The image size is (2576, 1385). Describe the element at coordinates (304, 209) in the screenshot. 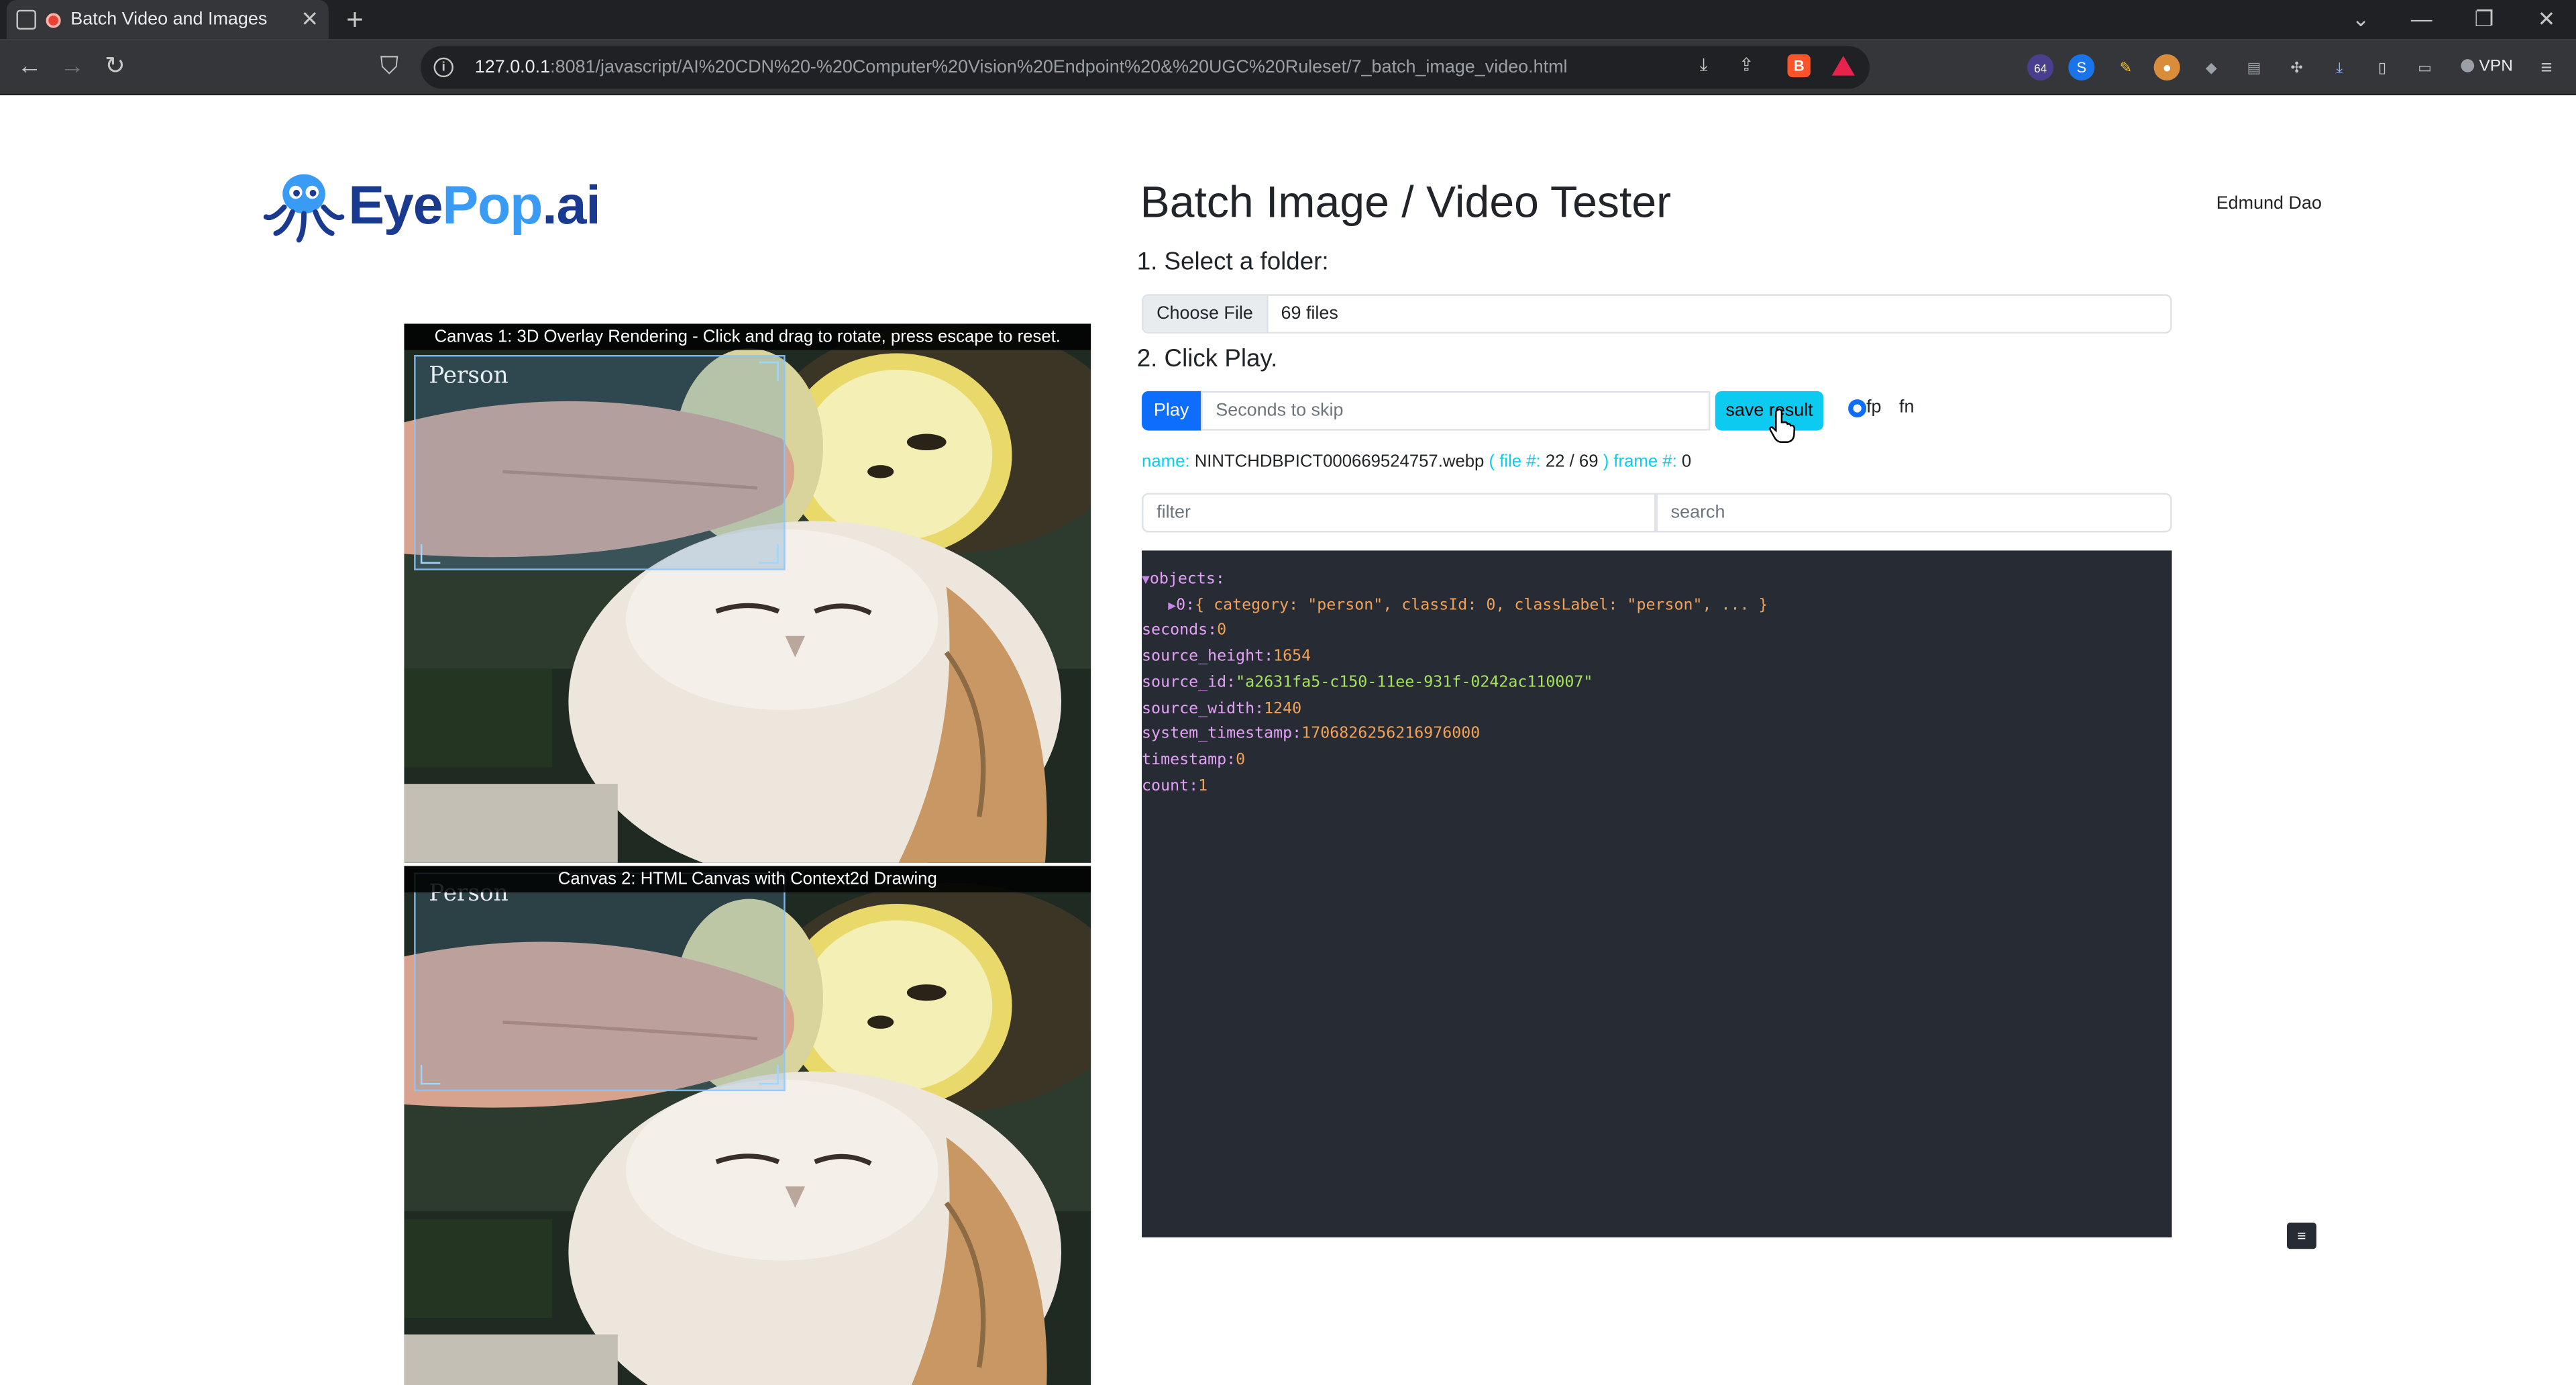

I see `octopus-icon` at that location.